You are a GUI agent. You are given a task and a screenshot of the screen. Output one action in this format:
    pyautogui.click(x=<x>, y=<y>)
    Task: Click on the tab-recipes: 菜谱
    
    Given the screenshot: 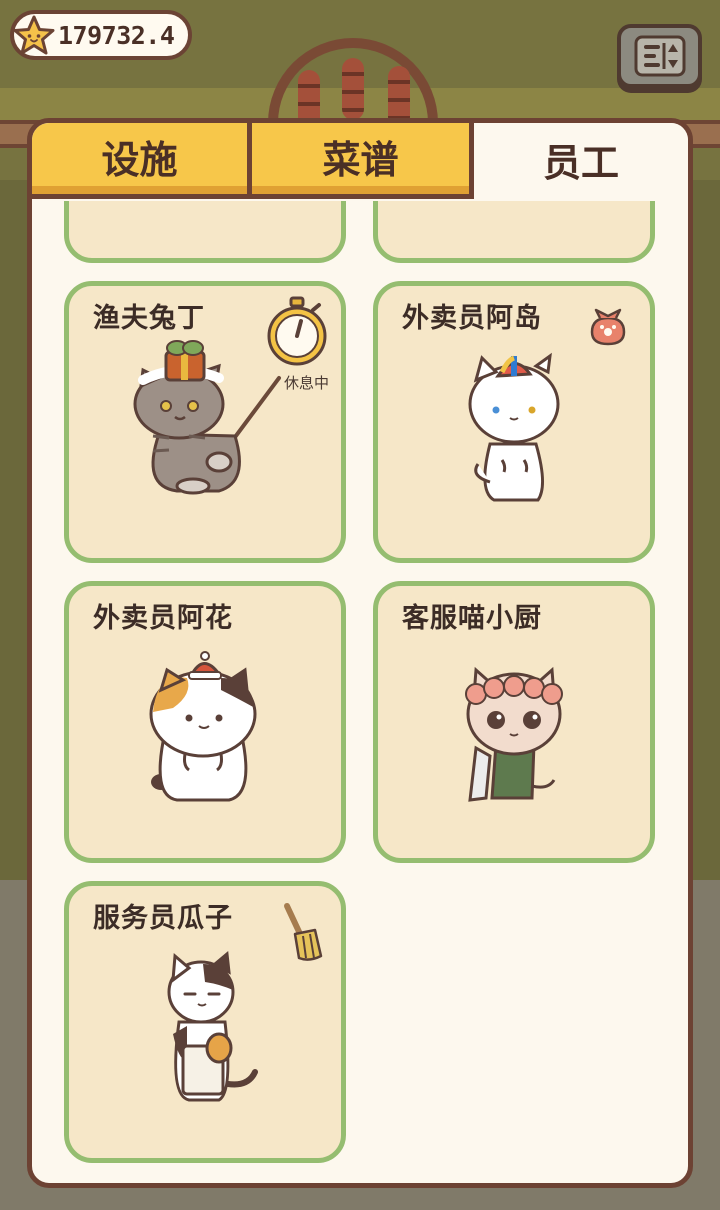 What is the action you would take?
    pyautogui.click(x=363, y=161)
    